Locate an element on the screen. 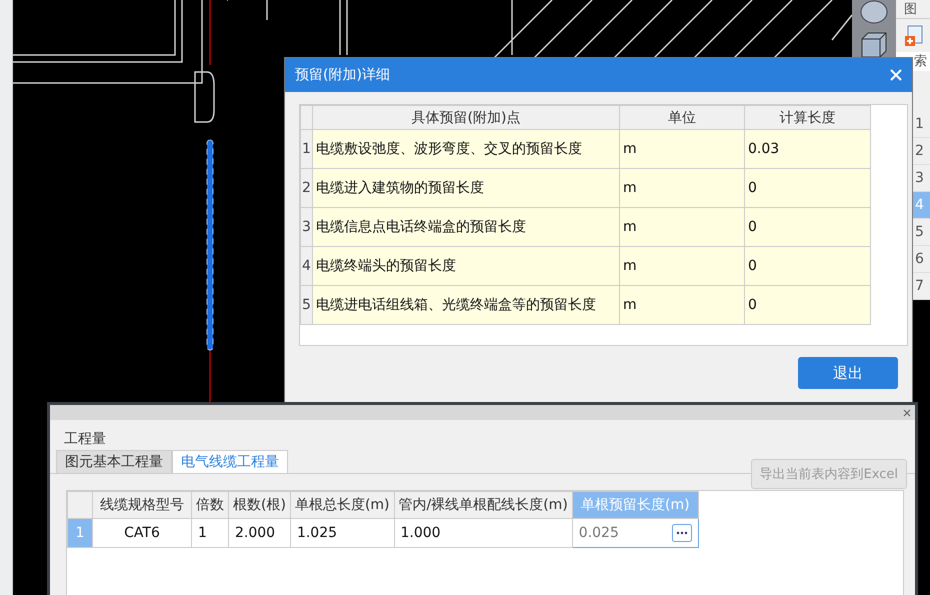 Image resolution: width=930 pixels, height=595 pixels. panel-title: 工程量 is located at coordinates (85, 439).